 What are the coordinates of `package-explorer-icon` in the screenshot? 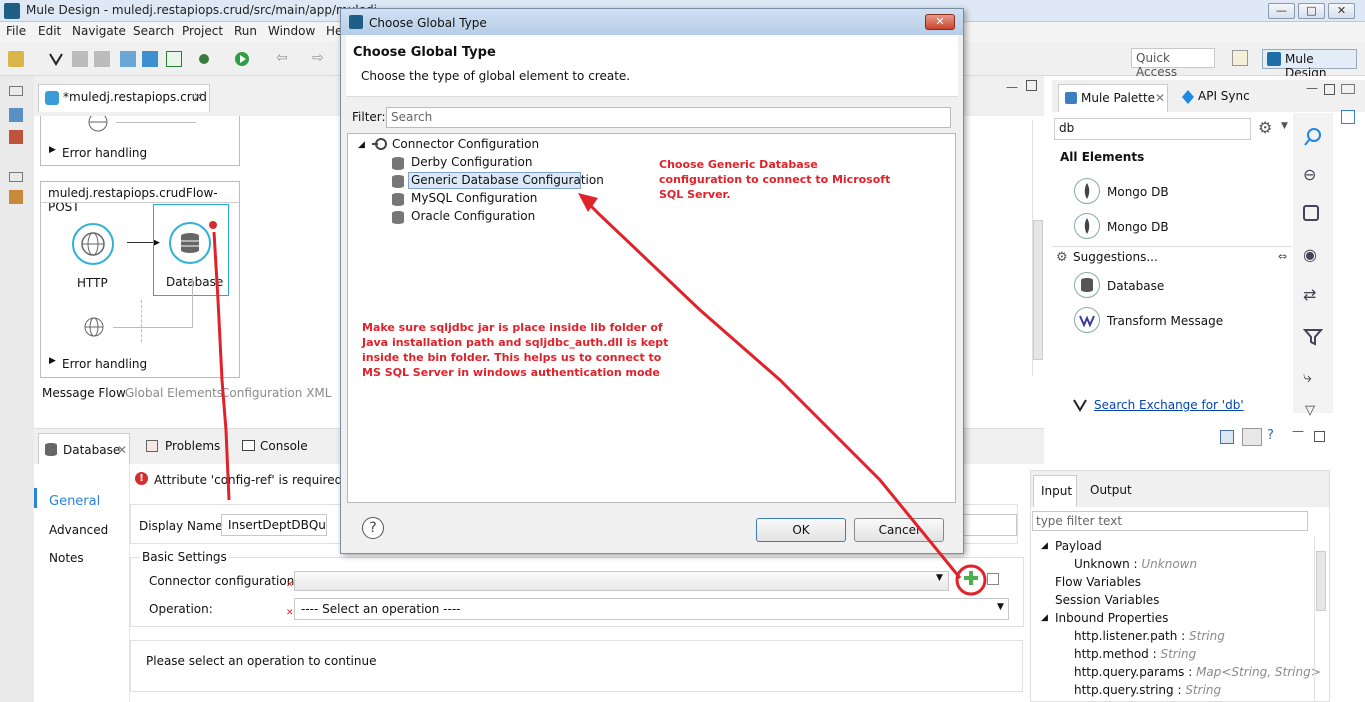 It's located at (16, 115).